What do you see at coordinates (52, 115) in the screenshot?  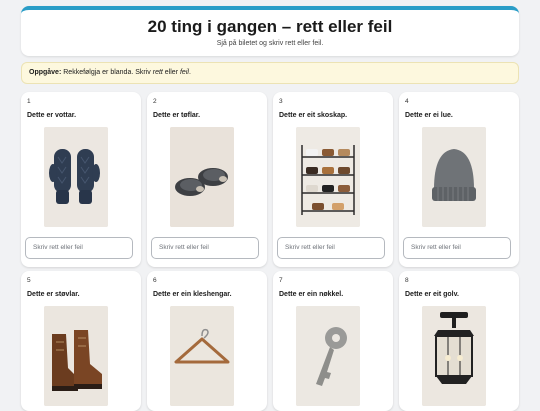 I see `card-sentence: Dette er vottar.` at bounding box center [52, 115].